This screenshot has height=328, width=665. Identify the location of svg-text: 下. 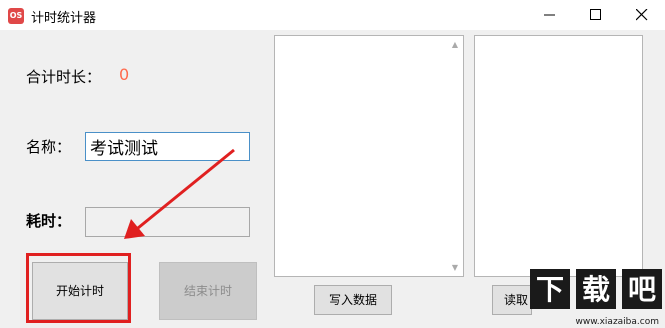
(550, 289).